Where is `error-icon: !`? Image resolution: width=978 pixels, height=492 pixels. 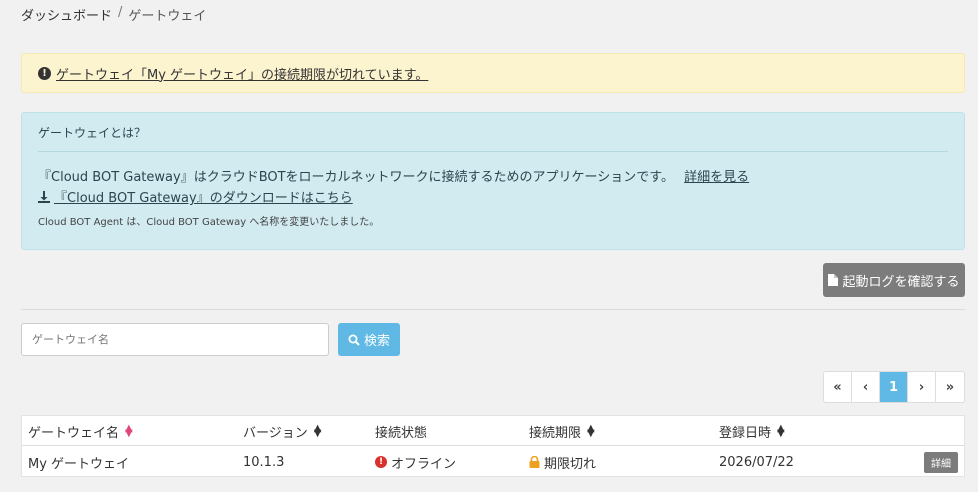
error-icon: ! is located at coordinates (381, 462).